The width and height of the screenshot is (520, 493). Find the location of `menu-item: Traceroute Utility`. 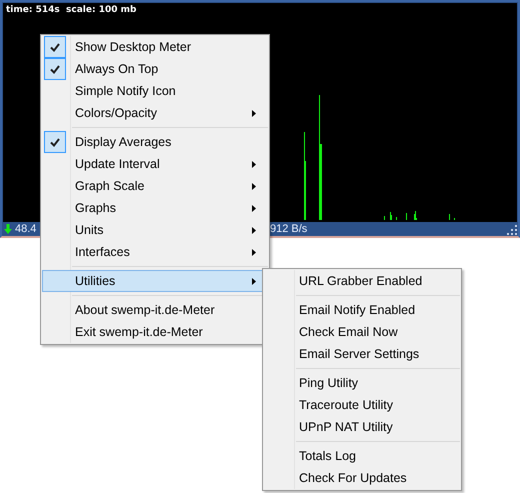

menu-item: Traceroute Utility is located at coordinates (362, 405).